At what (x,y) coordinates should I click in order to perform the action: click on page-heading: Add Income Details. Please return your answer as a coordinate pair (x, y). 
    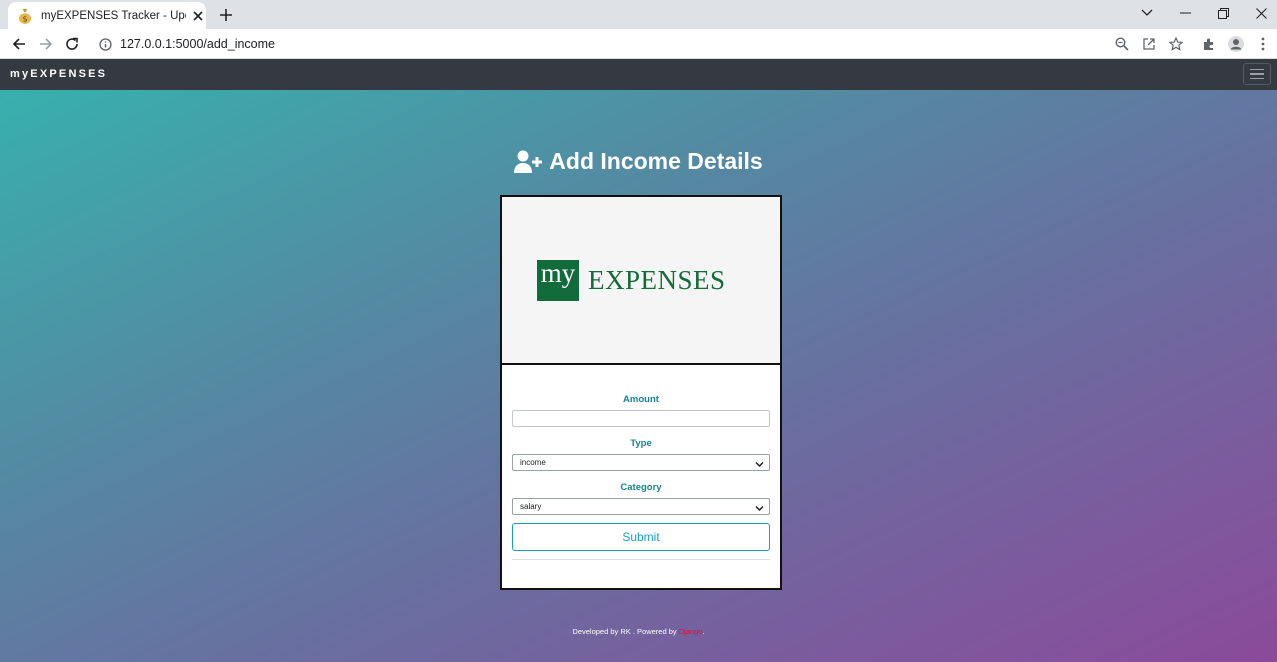
    Looking at the image, I should click on (638, 161).